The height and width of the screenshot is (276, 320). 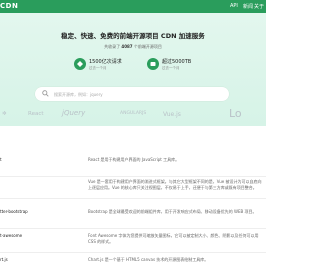 I want to click on library-name: tter-bootstrap, so click(x=14, y=211).